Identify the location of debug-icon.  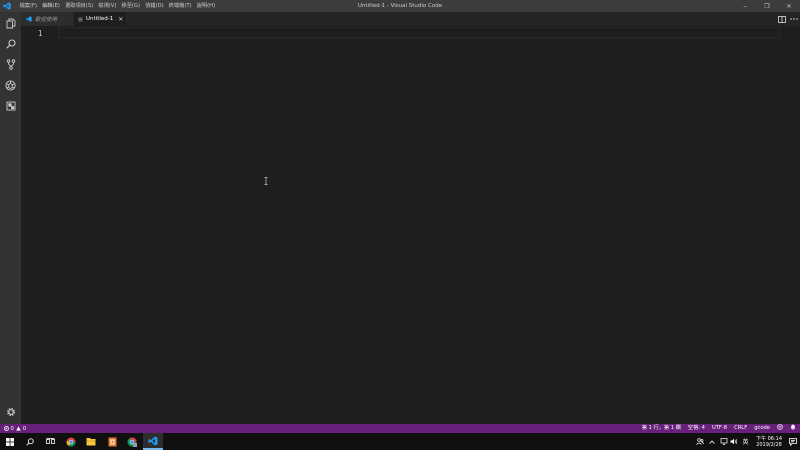
(10, 85).